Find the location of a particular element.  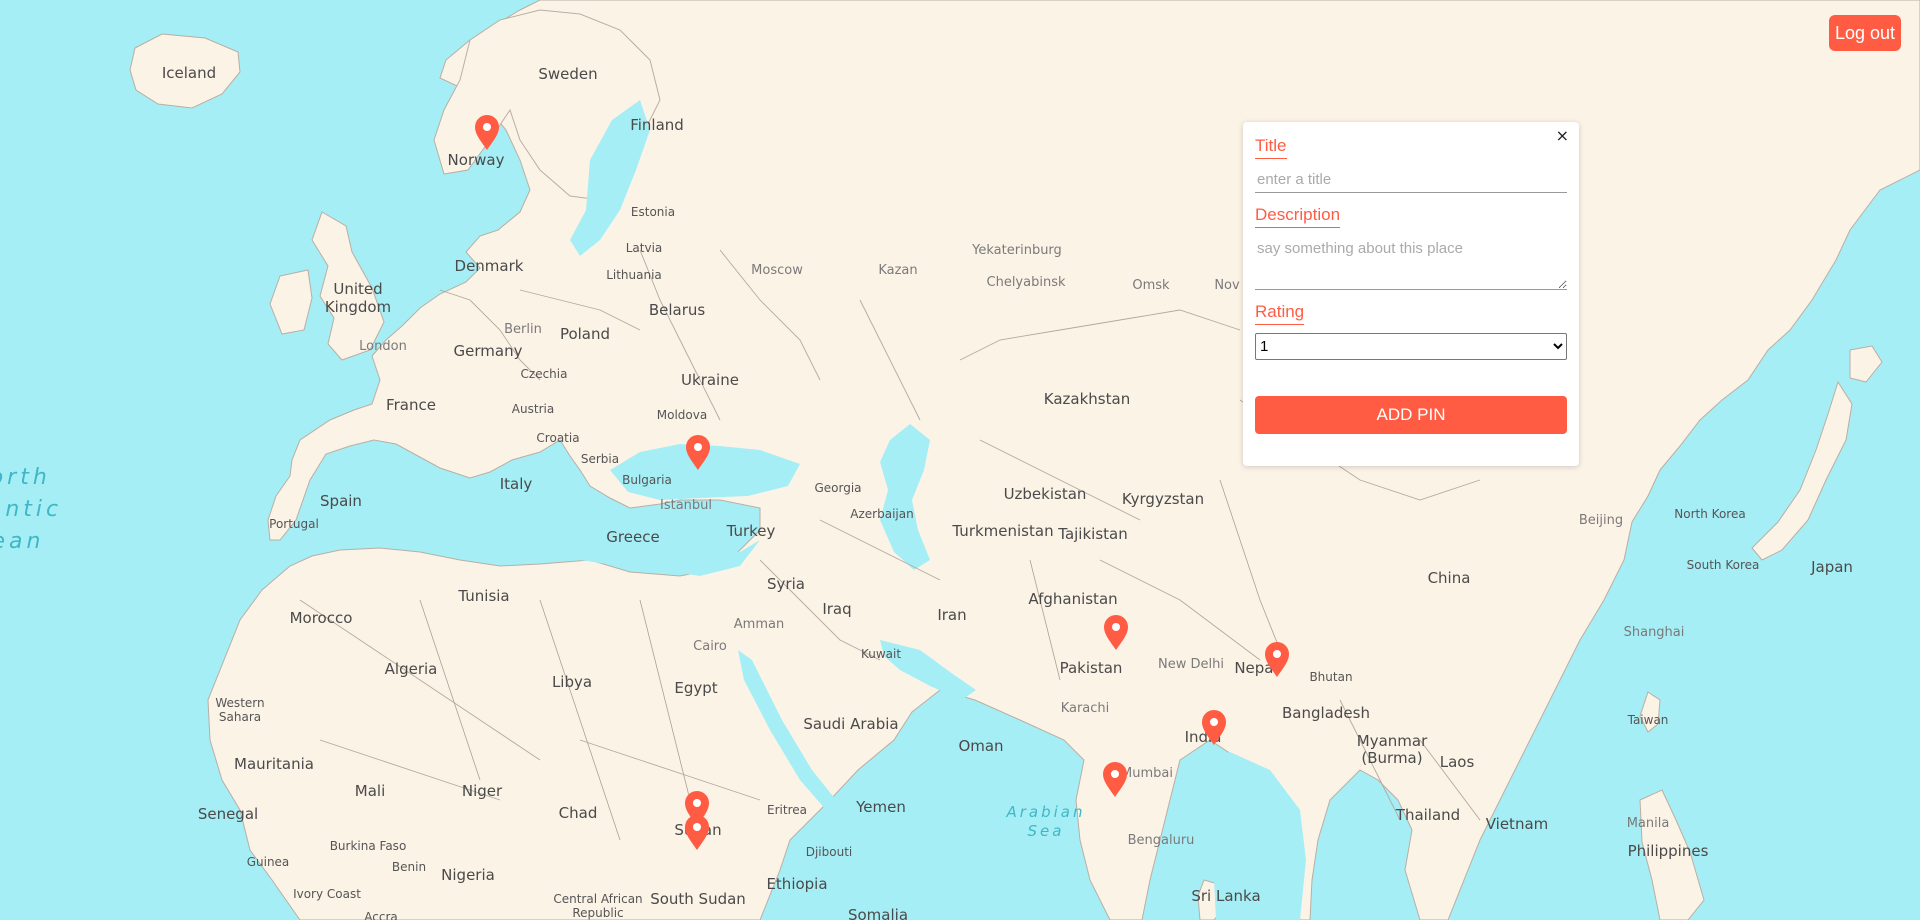

label-philippines: Philippines is located at coordinates (1668, 851).